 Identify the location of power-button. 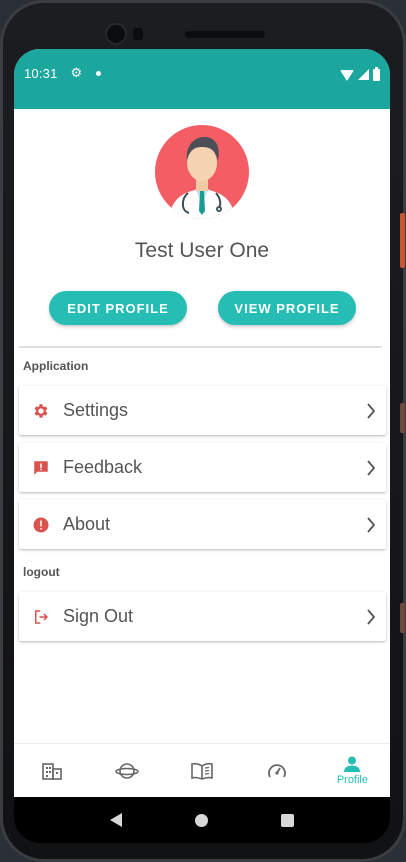
(402, 240).